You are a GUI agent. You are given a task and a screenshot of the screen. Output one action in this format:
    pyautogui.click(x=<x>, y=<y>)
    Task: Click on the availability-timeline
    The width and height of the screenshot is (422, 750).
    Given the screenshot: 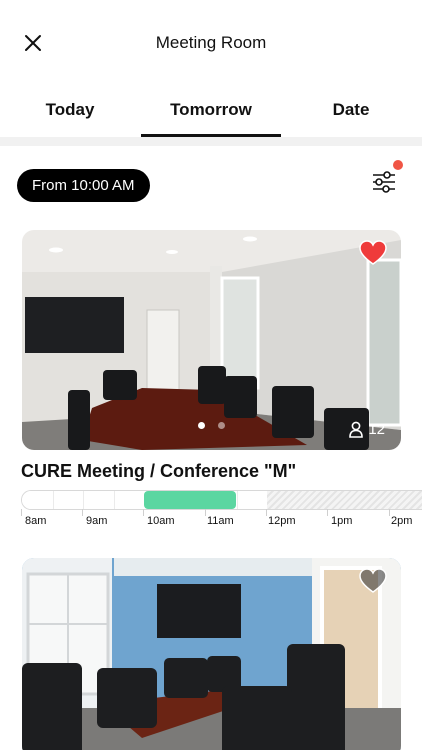 What is the action you would take?
    pyautogui.click(x=221, y=500)
    